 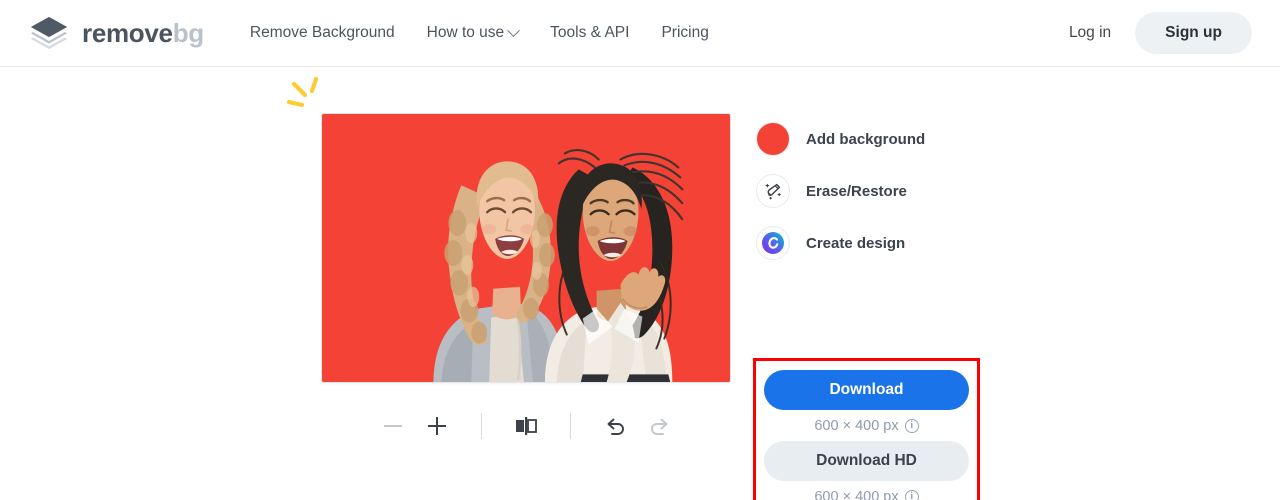 I want to click on zoom-in-button, so click(x=437, y=426).